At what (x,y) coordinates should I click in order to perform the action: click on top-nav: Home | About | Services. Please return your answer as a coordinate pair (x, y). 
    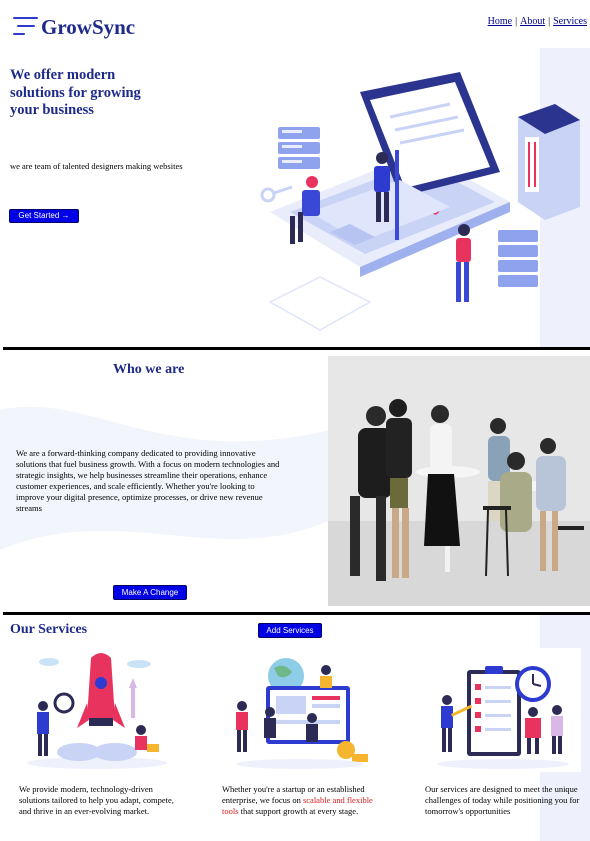
    Looking at the image, I should click on (537, 21).